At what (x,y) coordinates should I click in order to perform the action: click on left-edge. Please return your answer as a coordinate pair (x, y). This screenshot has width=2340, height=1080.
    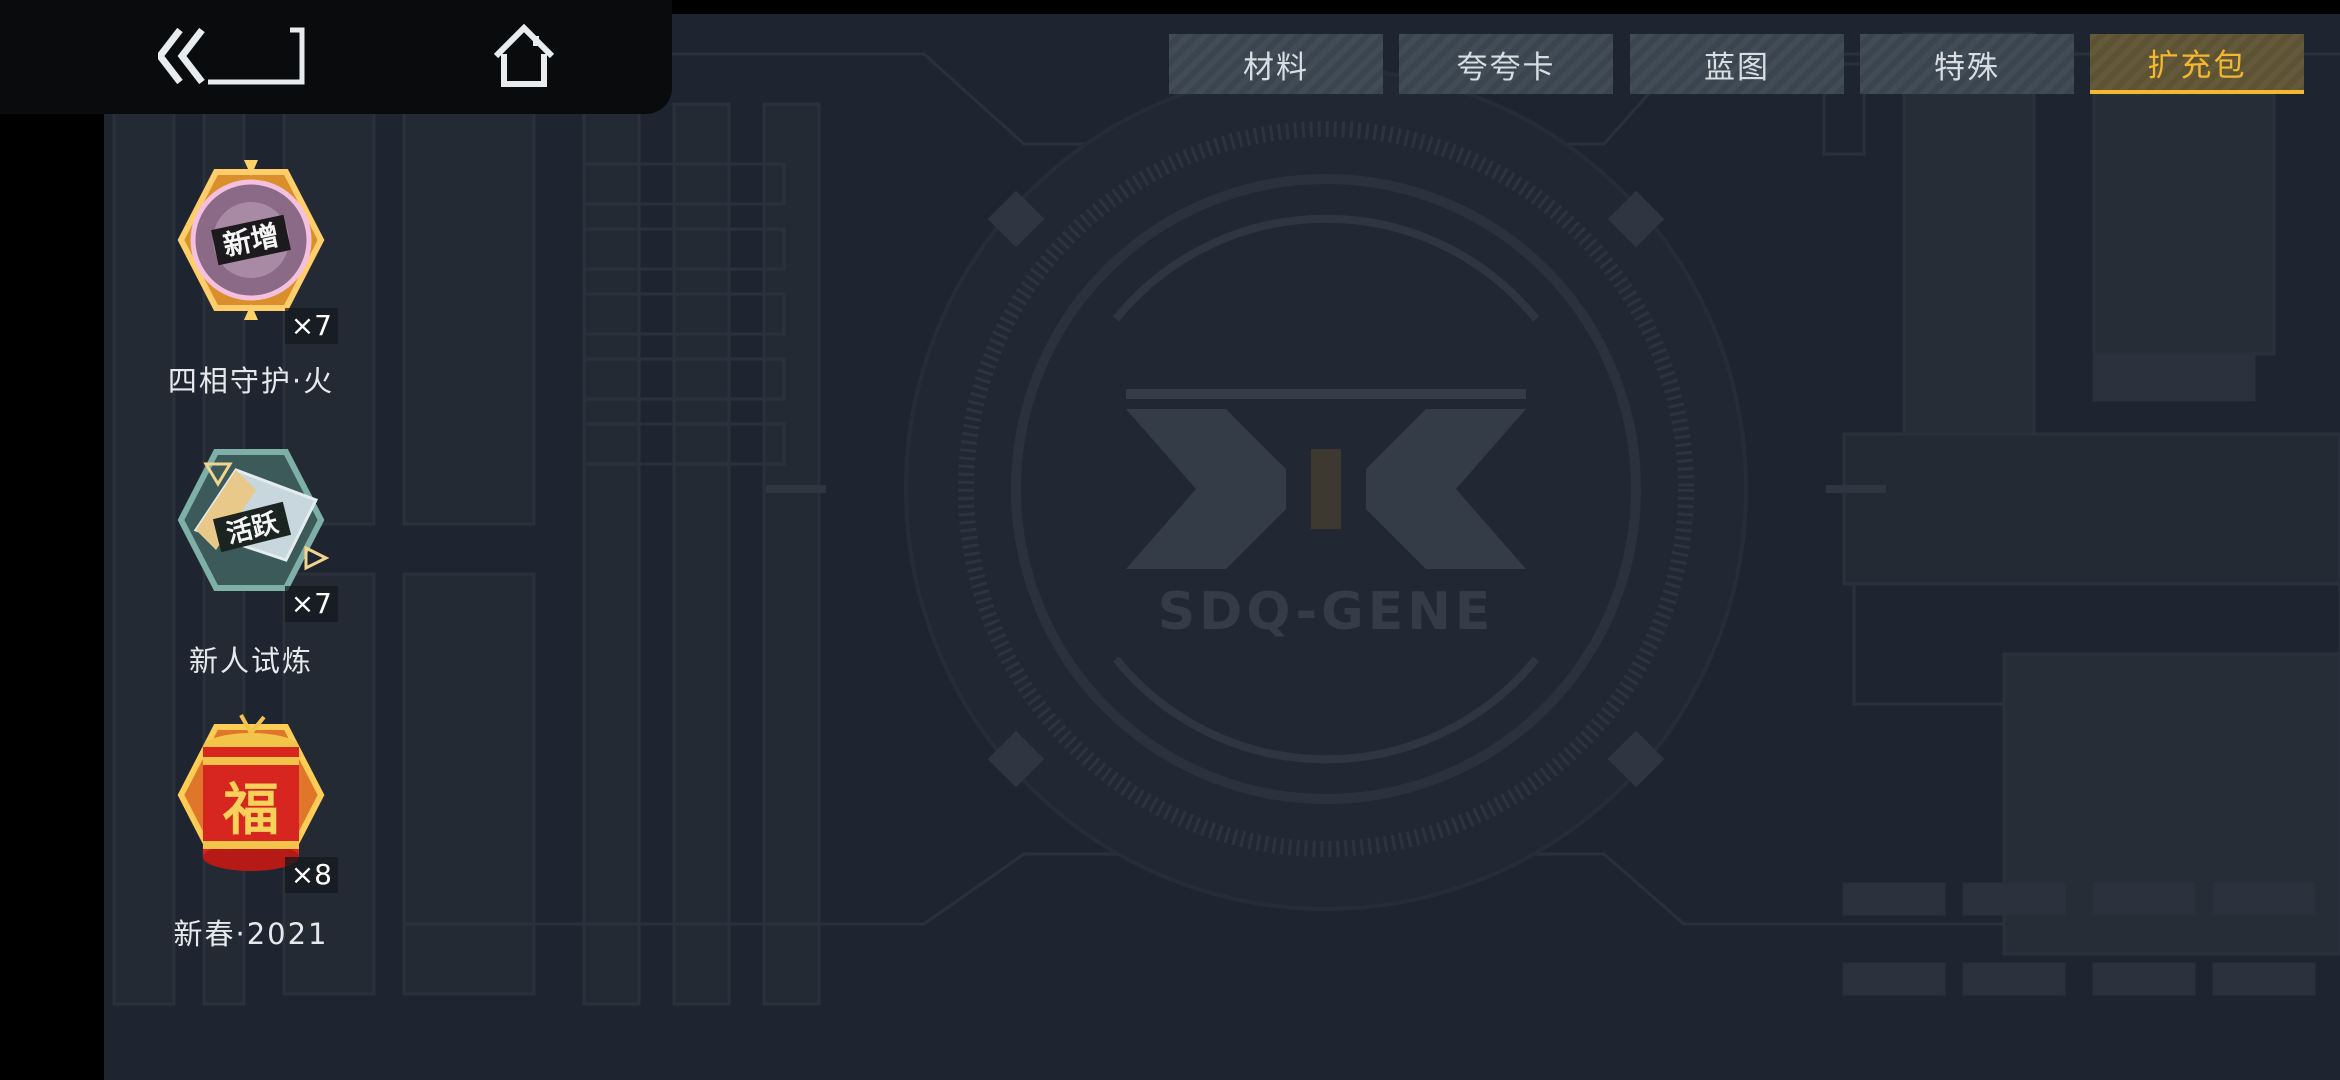
    Looking at the image, I should click on (52, 540).